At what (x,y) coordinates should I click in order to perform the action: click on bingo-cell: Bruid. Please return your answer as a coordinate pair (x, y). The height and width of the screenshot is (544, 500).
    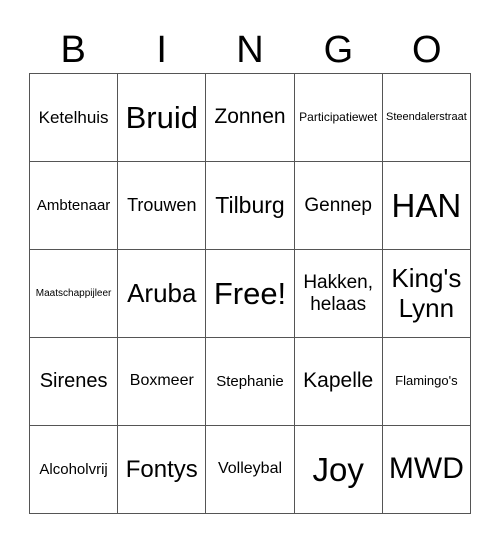
    Looking at the image, I should click on (162, 118).